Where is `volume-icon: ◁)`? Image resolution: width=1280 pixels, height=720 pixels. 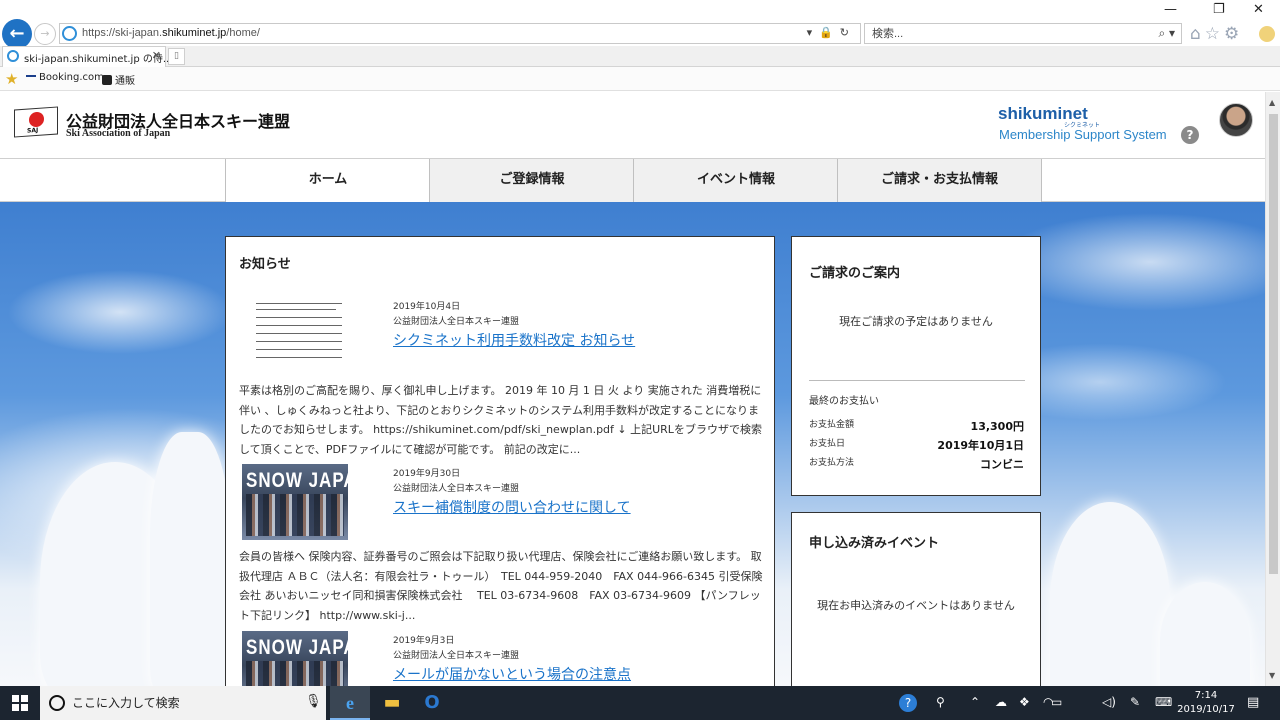 volume-icon: ◁) is located at coordinates (1109, 702).